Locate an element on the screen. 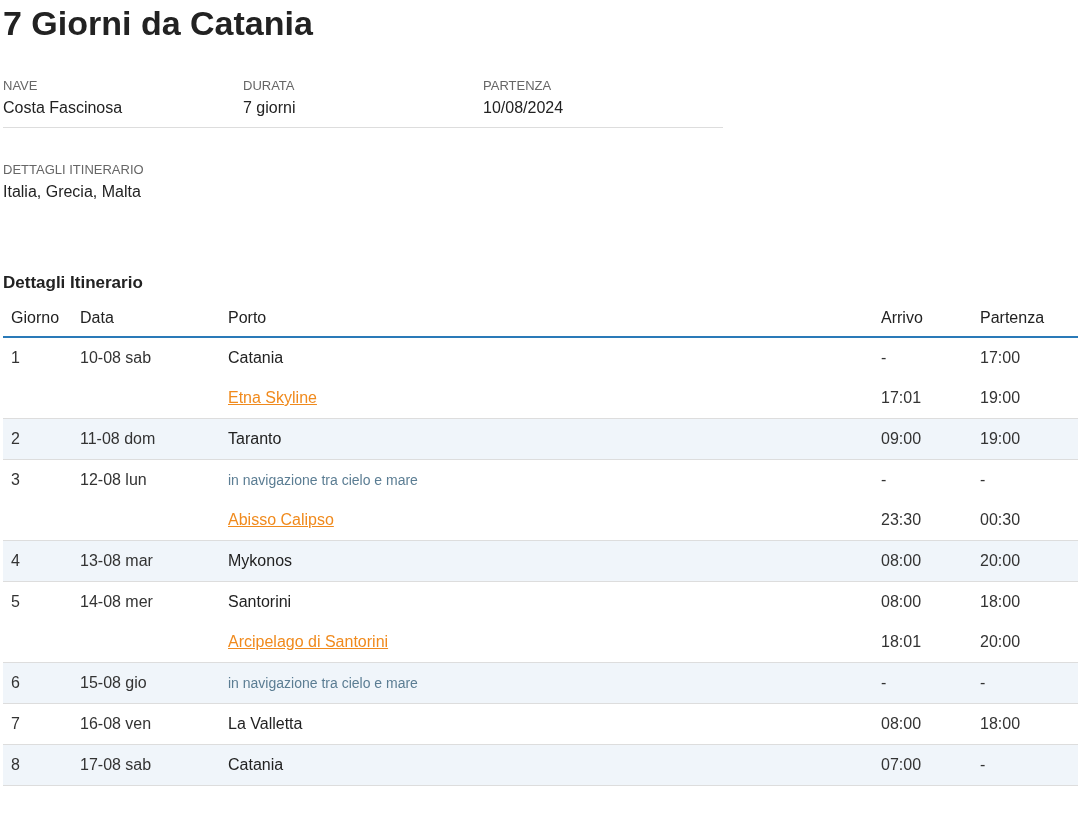 Image resolution: width=1082 pixels, height=813 pixels. excursion-link: Etna Skyline is located at coordinates (272, 397).